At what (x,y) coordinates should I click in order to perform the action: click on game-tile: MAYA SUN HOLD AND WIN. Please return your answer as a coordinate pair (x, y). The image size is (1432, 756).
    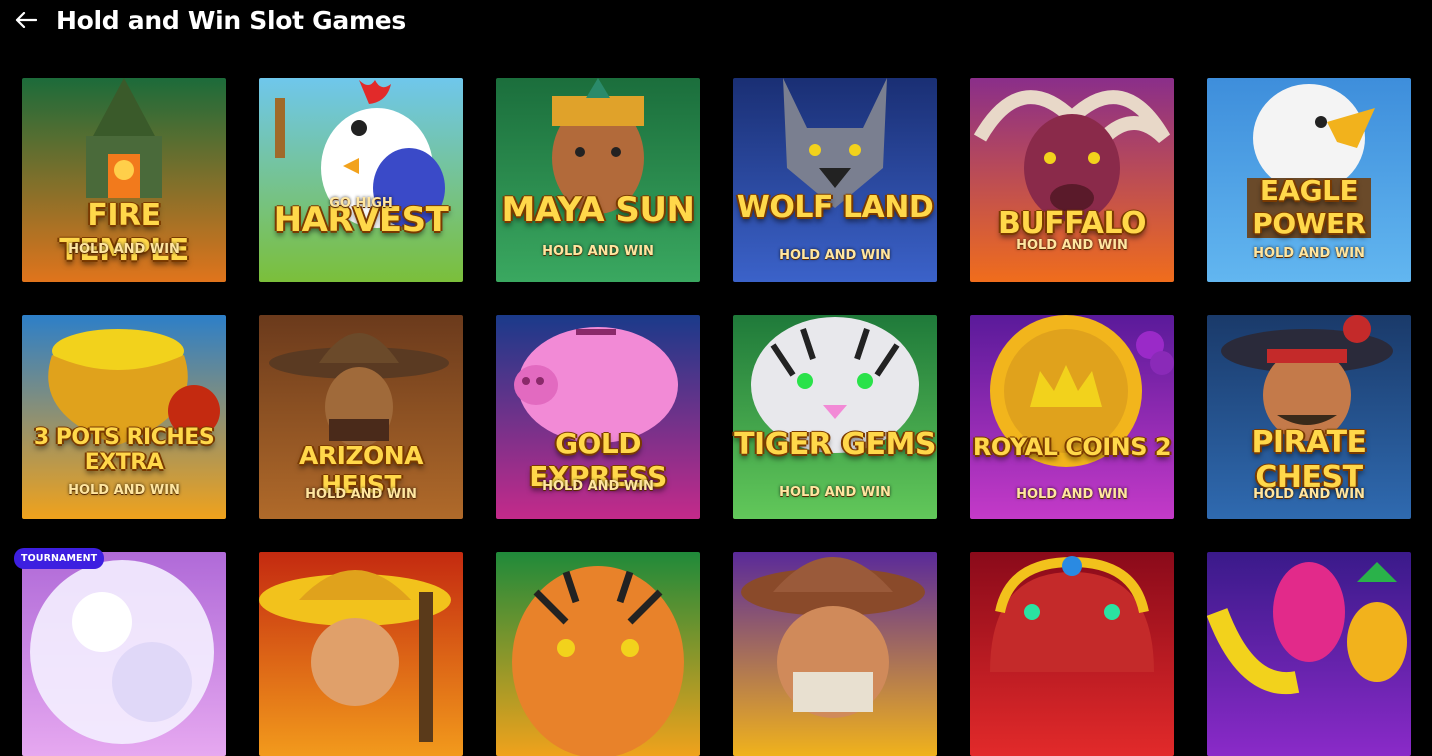
    Looking at the image, I should click on (598, 180).